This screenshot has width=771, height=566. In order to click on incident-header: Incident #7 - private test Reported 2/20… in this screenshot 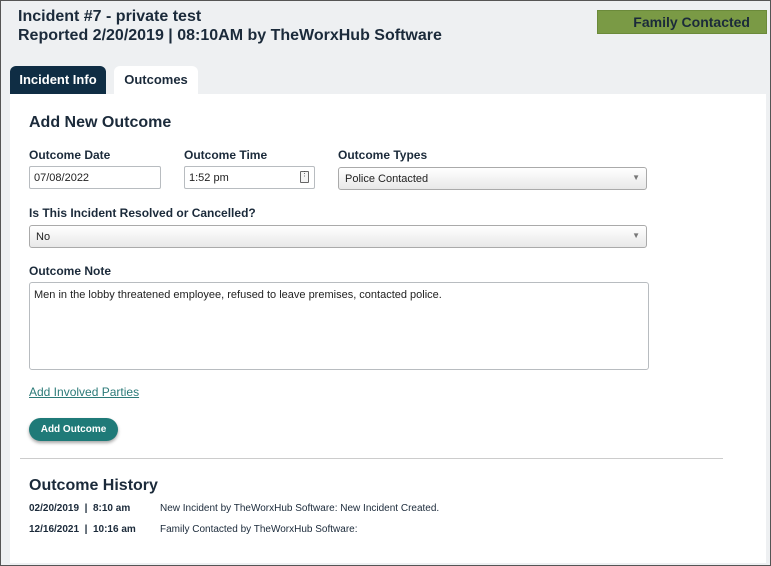, I will do `click(230, 26)`.